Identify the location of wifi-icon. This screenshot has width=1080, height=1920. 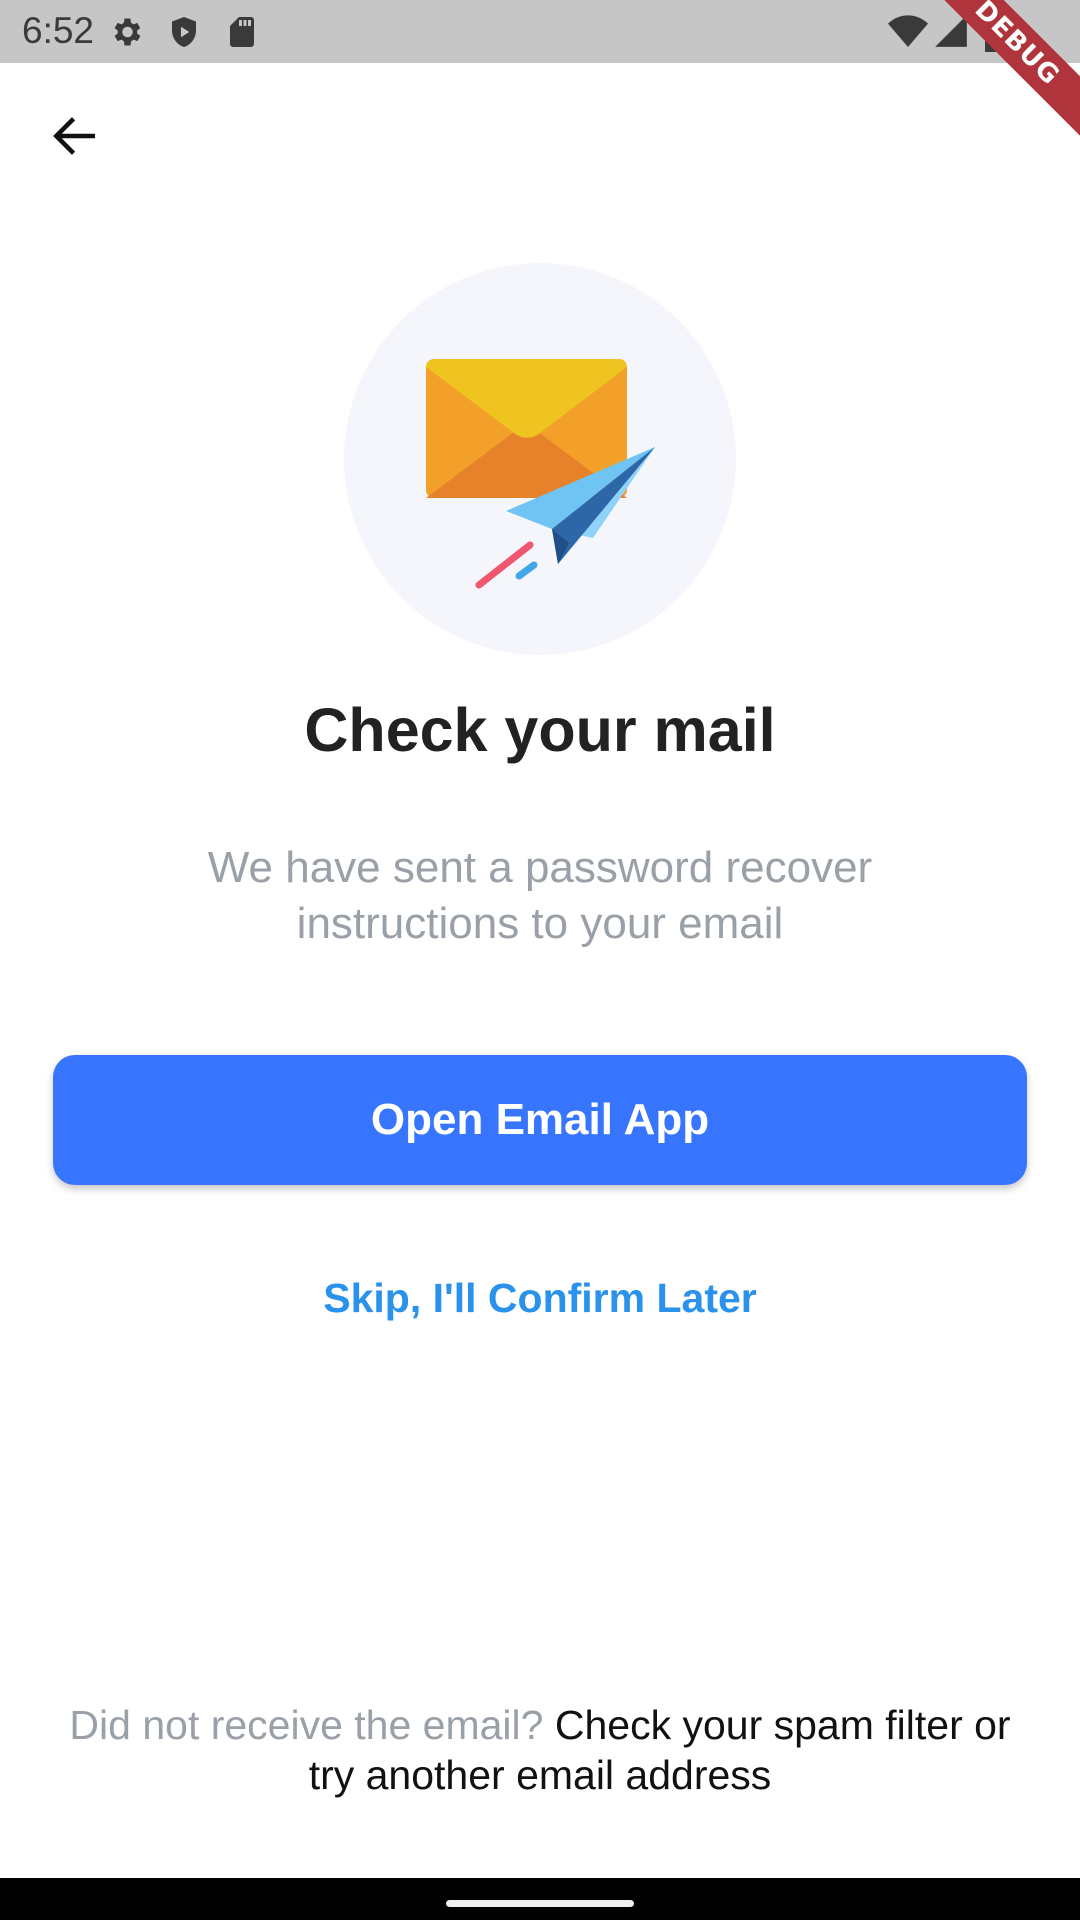
(908, 31).